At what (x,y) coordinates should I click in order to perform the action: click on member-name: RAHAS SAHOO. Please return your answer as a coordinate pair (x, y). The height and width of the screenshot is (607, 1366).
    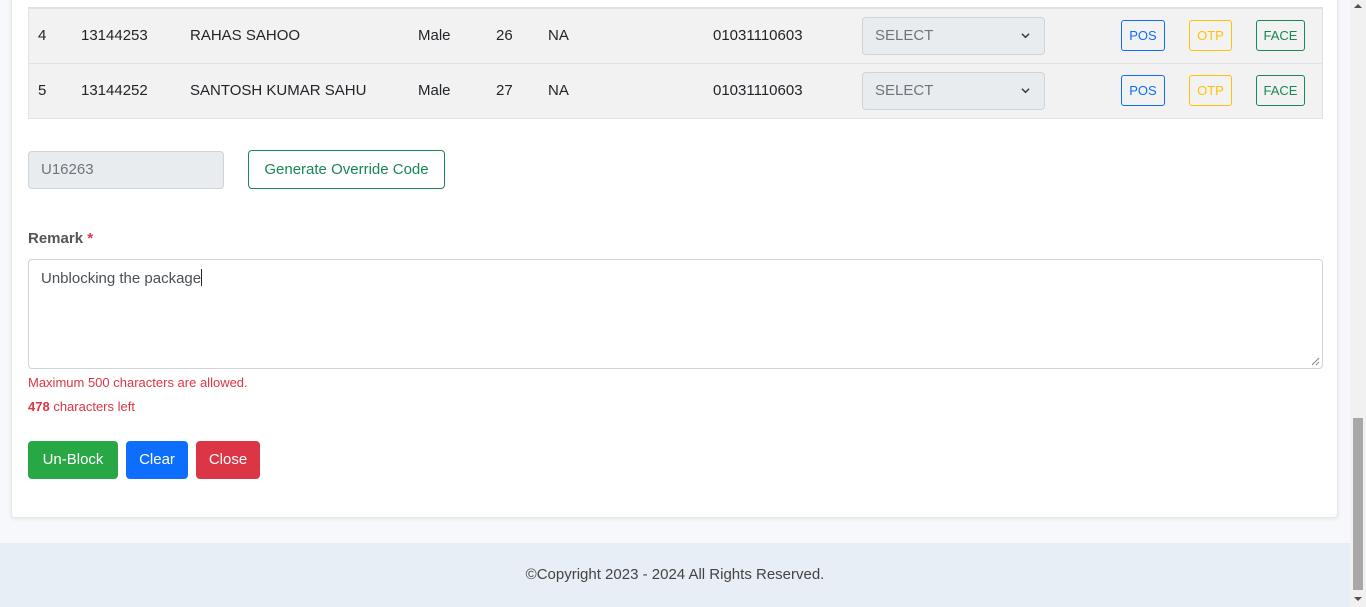
    Looking at the image, I should click on (245, 35).